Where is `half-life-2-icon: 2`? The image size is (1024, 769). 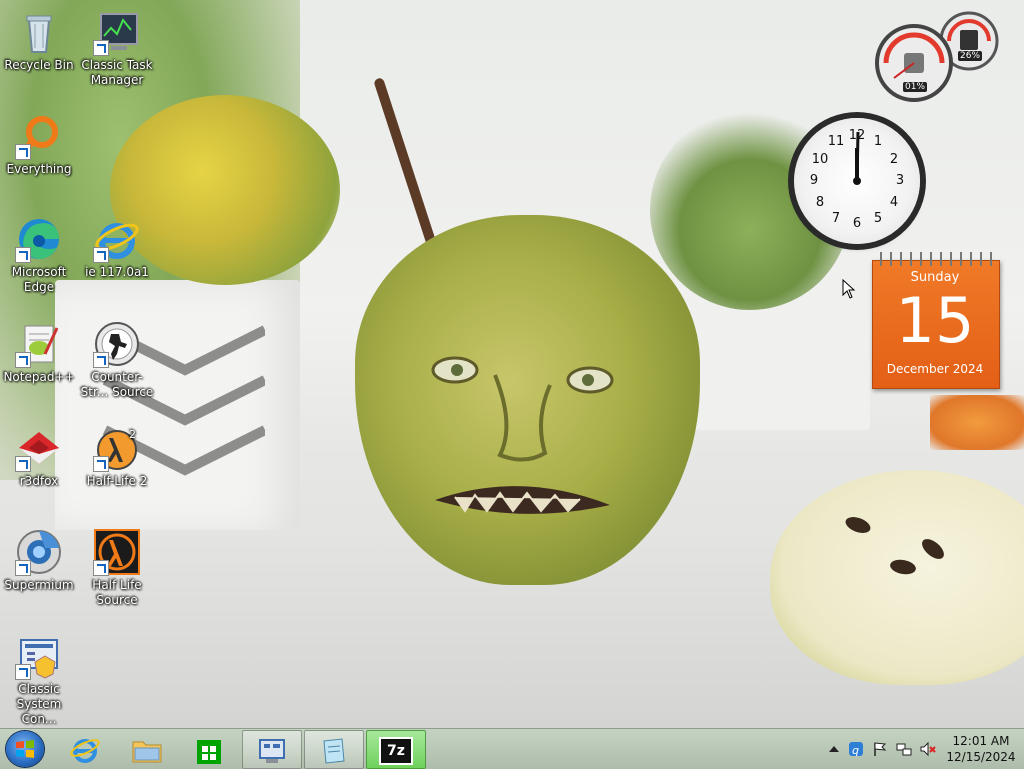 half-life-2-icon: 2 is located at coordinates (117, 448).